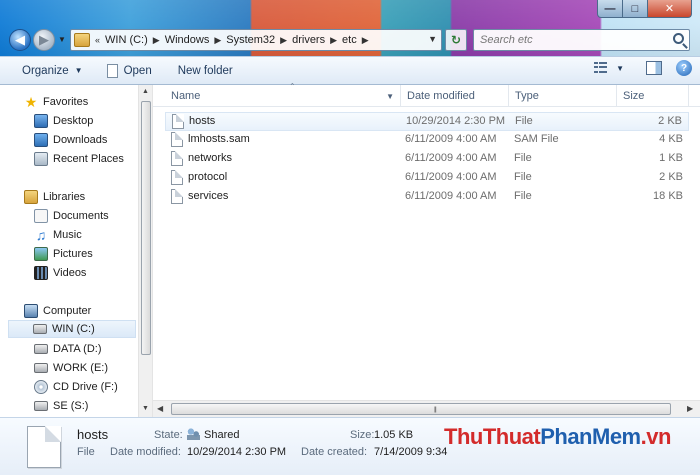  Describe the element at coordinates (41, 273) in the screenshot. I see `videos-icon` at that location.